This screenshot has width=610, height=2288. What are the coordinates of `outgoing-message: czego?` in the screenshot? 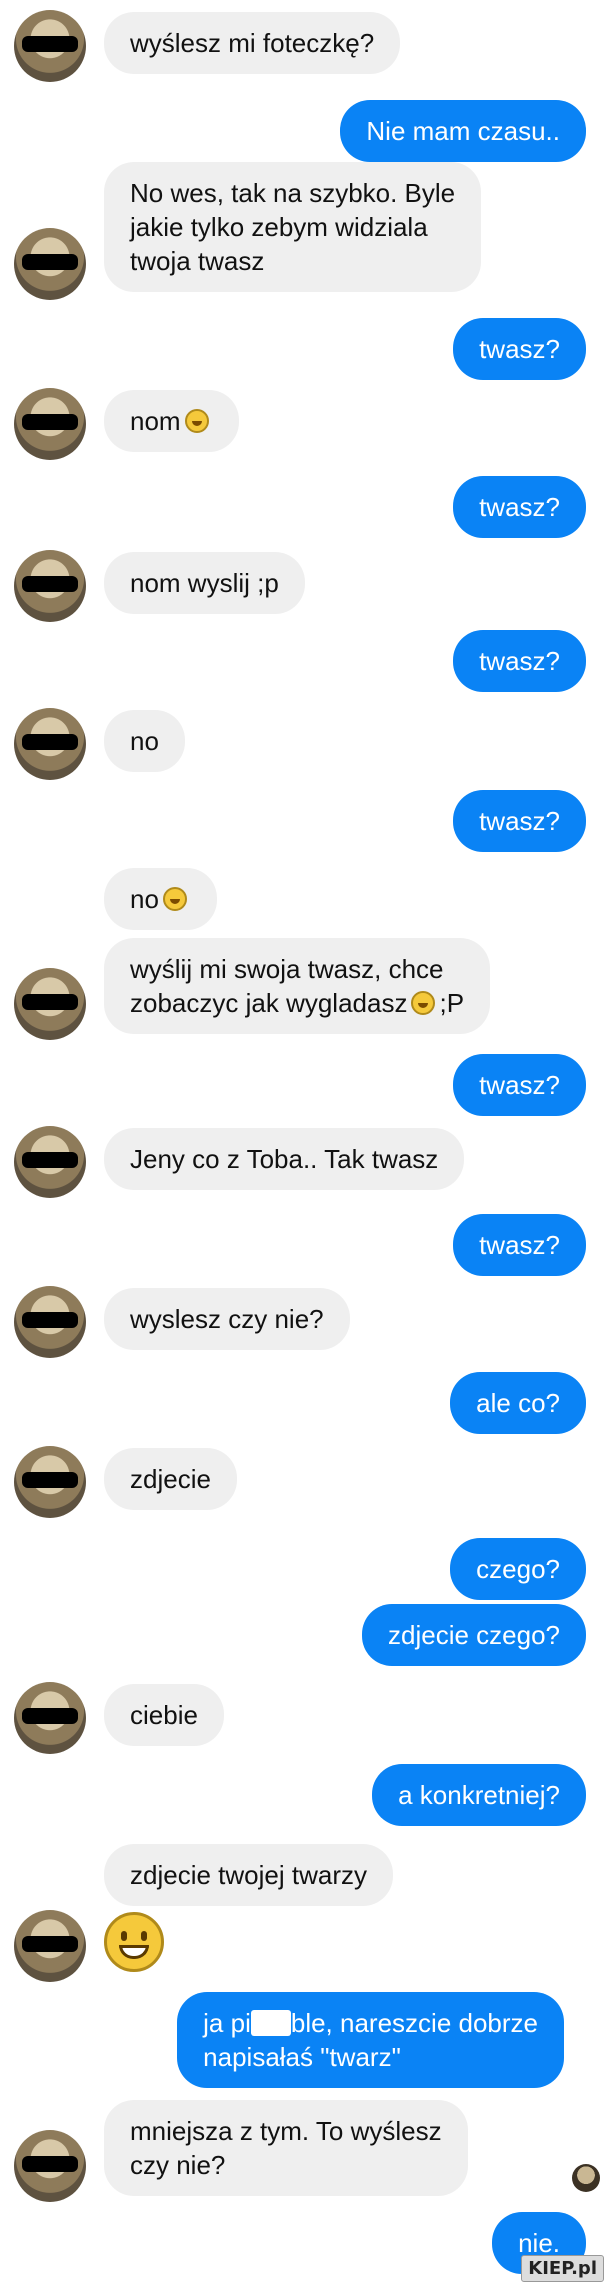 It's located at (518, 1569).